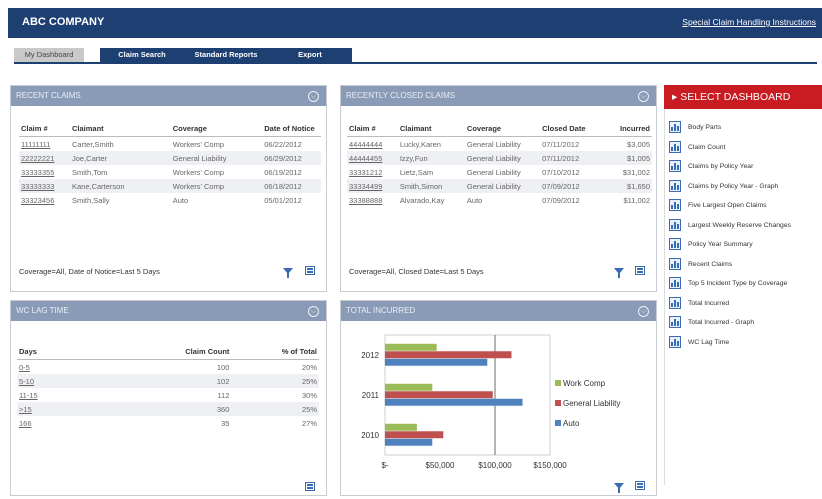 The width and height of the screenshot is (822, 499). Describe the element at coordinates (372, 158) in the screenshot. I see `claim-link: 44444455` at that location.